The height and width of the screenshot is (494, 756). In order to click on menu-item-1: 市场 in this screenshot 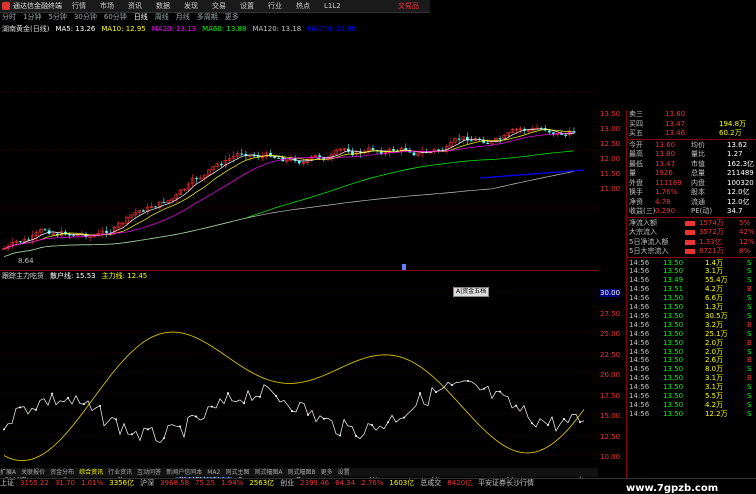, I will do `click(107, 6)`.